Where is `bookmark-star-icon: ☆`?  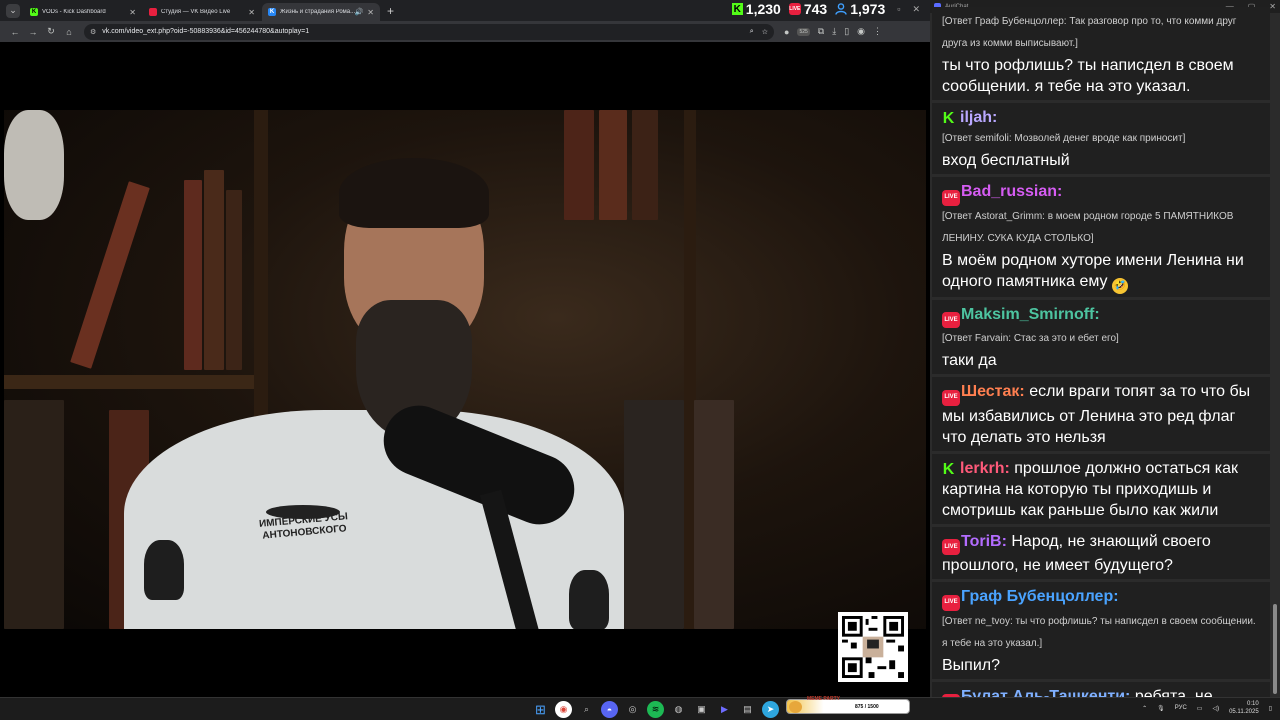 bookmark-star-icon: ☆ is located at coordinates (765, 32).